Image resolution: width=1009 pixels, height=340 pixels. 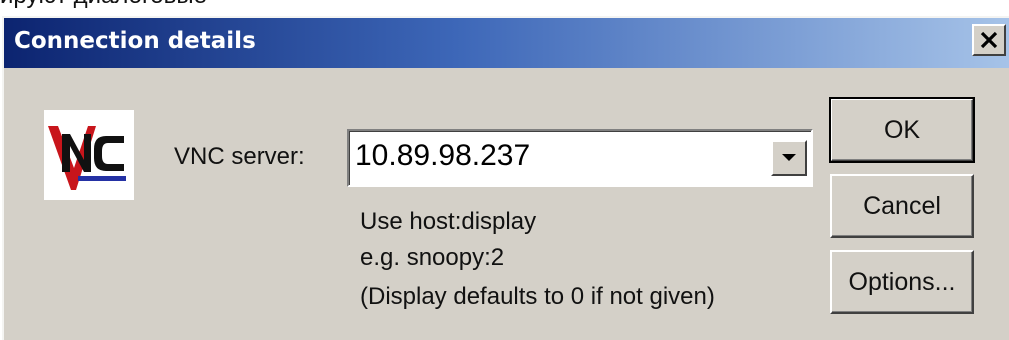 What do you see at coordinates (103, 5) in the screenshot?
I see `background-caption: ируют диалоговые` at bounding box center [103, 5].